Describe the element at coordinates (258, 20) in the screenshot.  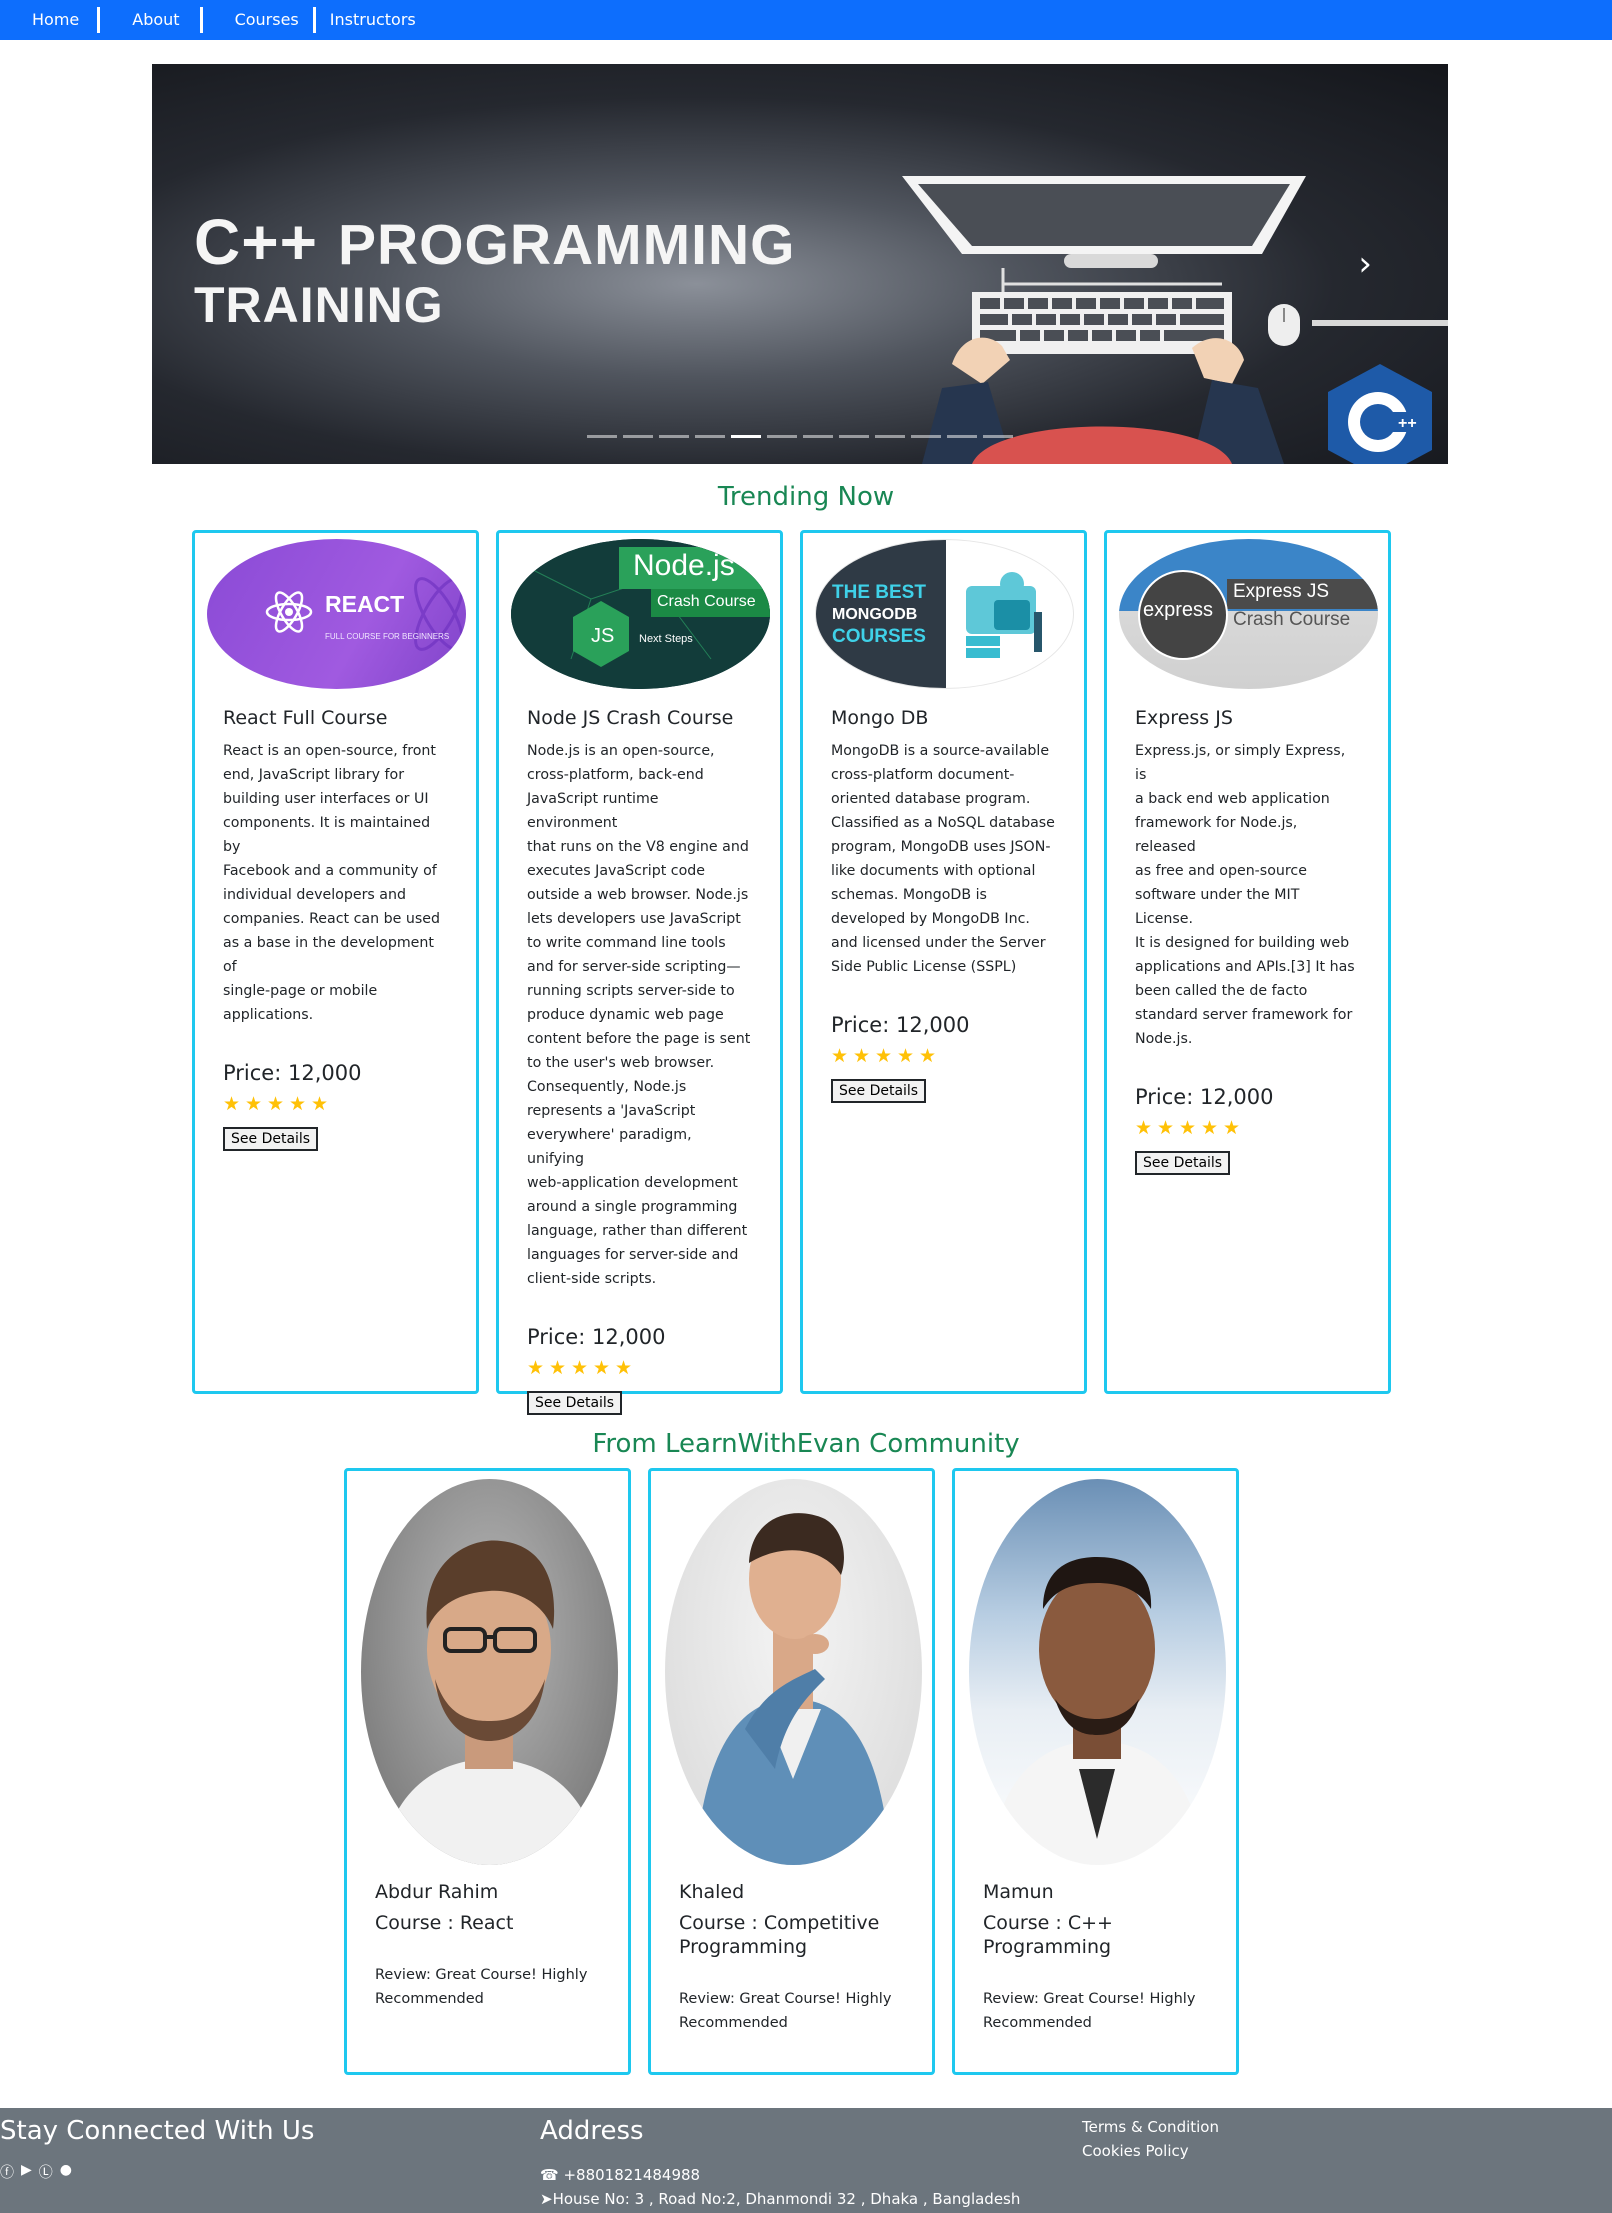
I see `nav-courses-link: Courses` at that location.